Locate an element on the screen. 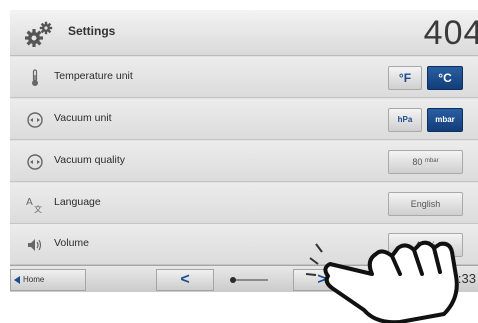 The image size is (478, 323). vacuum-quality-value-button: 80 mbar is located at coordinates (425, 162).